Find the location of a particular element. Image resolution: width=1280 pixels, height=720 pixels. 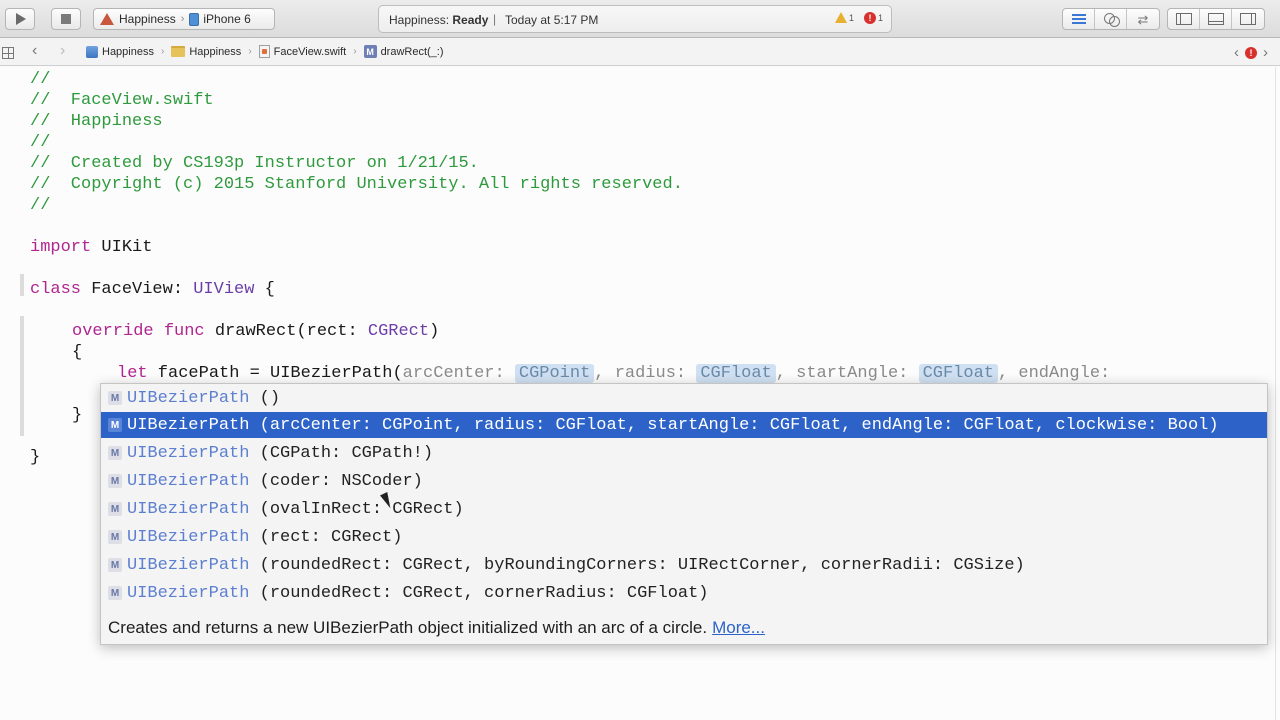

version-editor-button: ⇄ is located at coordinates (1143, 19).